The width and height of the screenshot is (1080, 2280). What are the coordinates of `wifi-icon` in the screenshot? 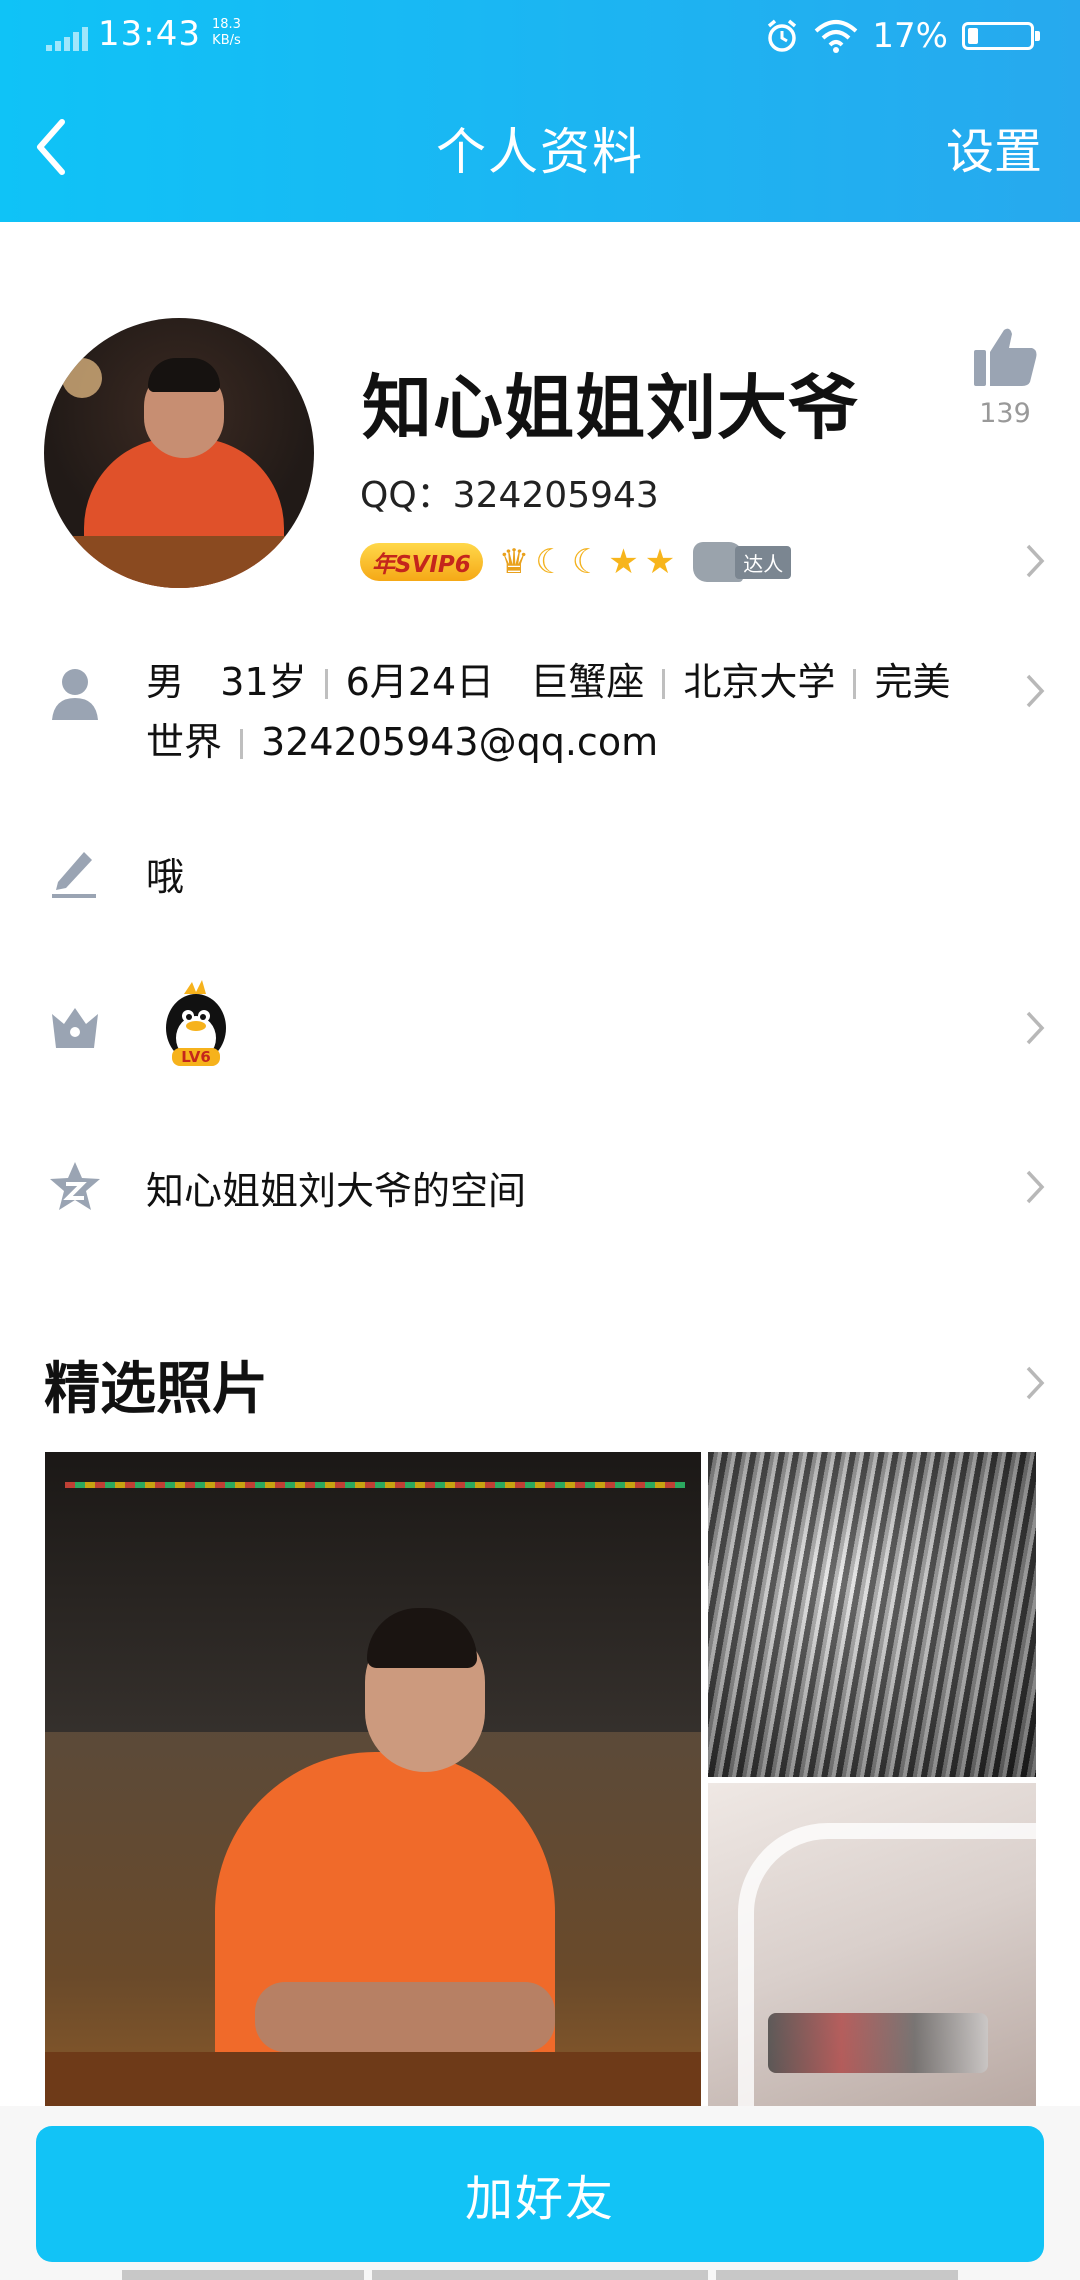 It's located at (836, 36).